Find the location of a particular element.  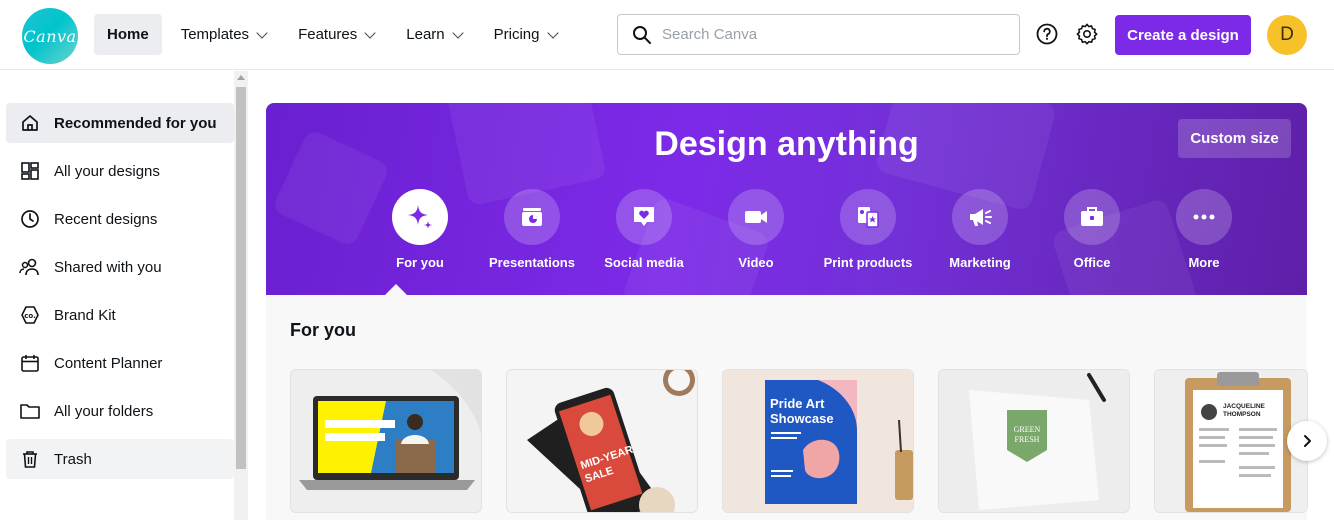

sidebar-item-brand-kit: co. Brand Kit is located at coordinates (120, 315).